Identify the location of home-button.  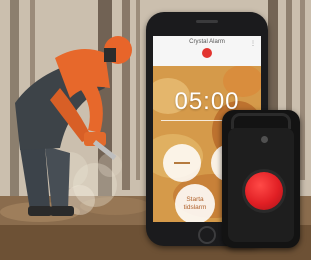
(207, 235).